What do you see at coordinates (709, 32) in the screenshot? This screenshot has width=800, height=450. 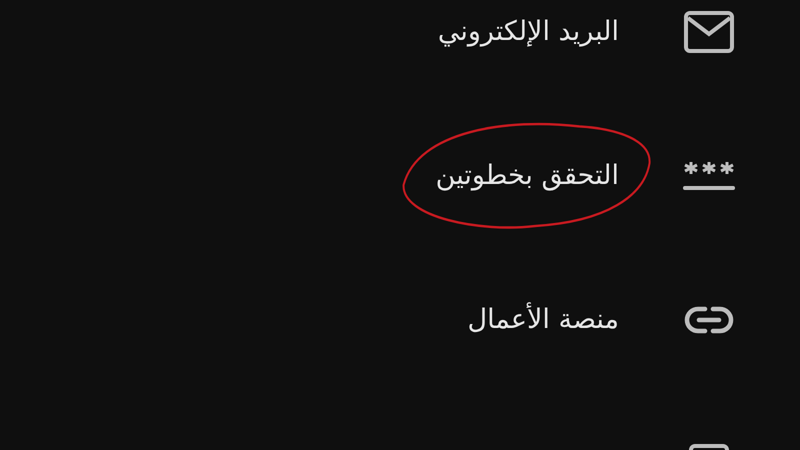 I see `envelope-icon` at bounding box center [709, 32].